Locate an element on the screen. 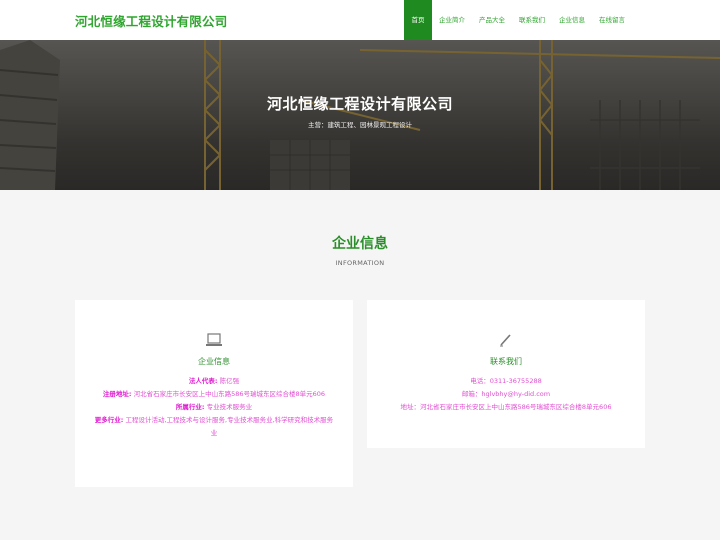  industry-value: 专业技术服务业 is located at coordinates (229, 407).